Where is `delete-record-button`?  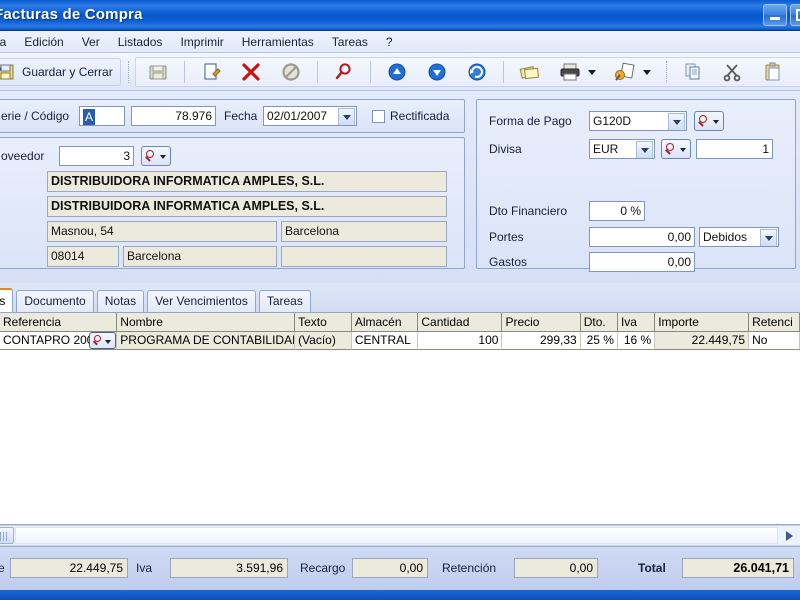 delete-record-button is located at coordinates (251, 72).